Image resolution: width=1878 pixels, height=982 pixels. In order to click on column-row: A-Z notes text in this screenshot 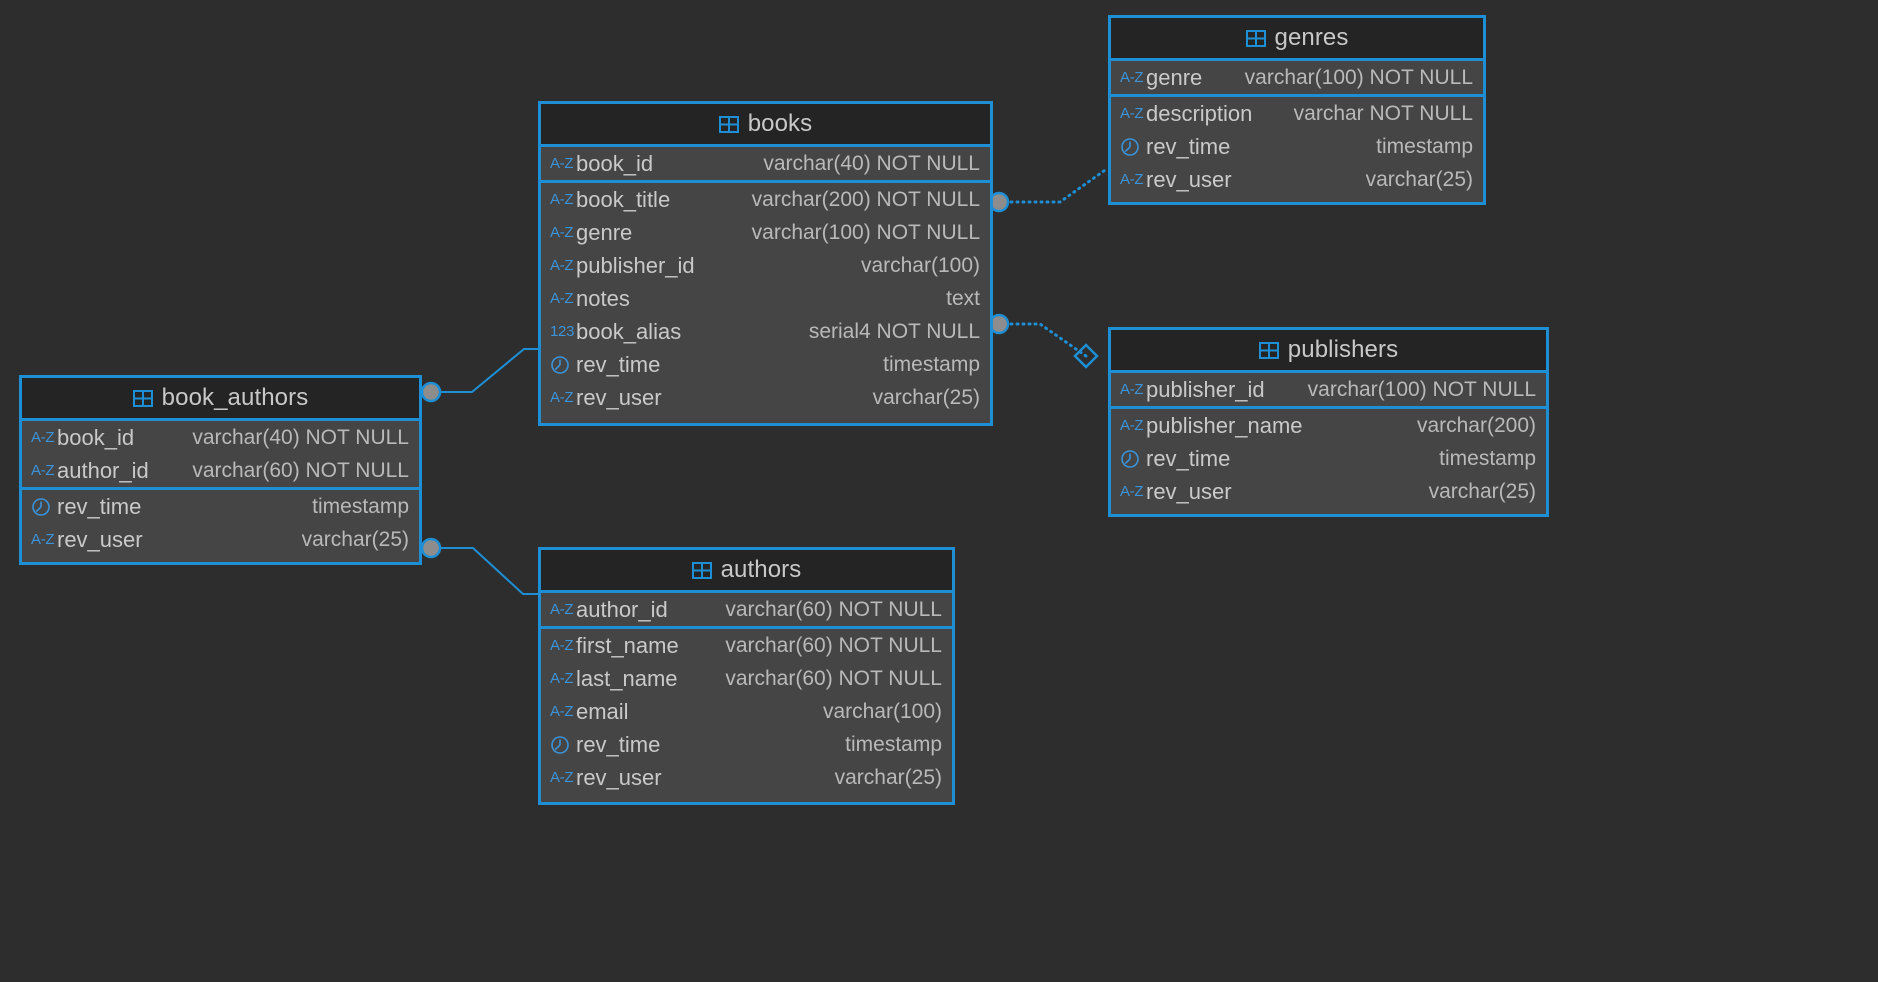, I will do `click(765, 298)`.